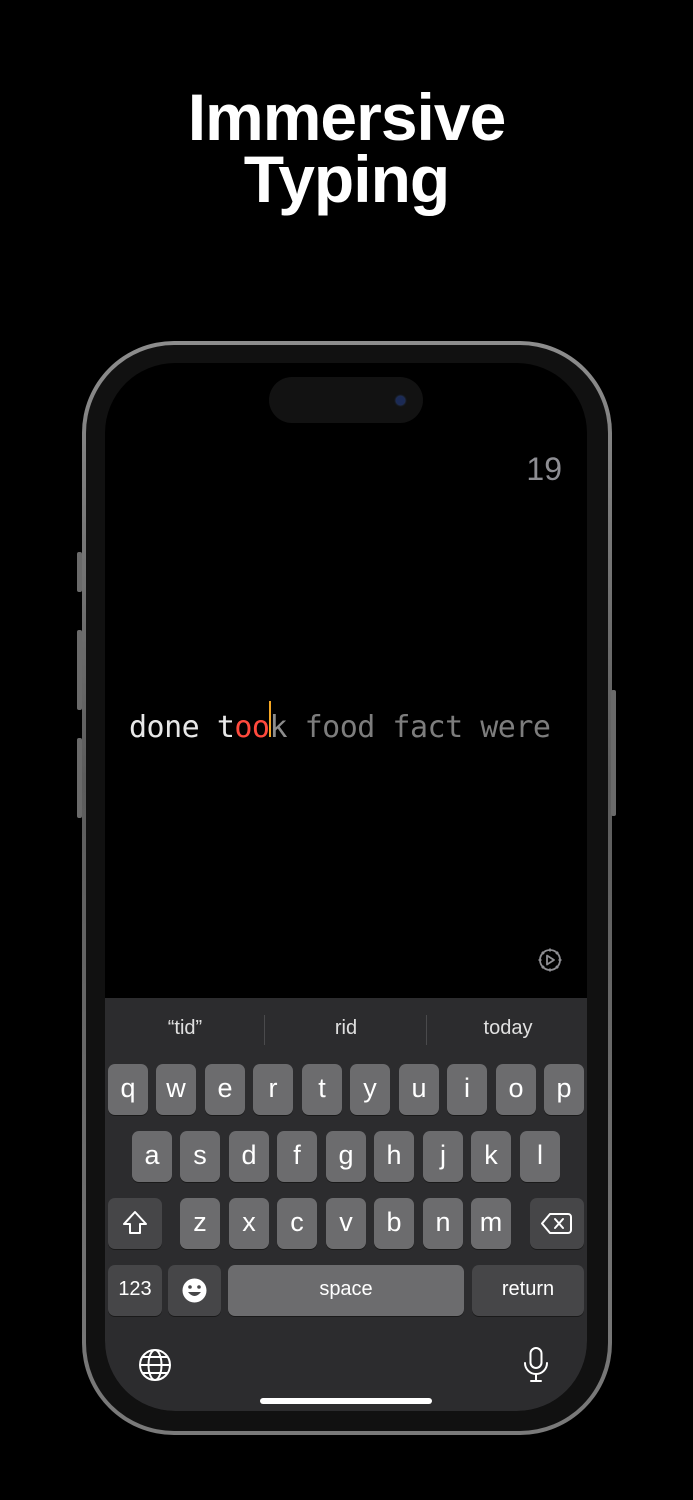 The width and height of the screenshot is (693, 1500). Describe the element at coordinates (346, 400) in the screenshot. I see `dynamic-island` at that location.